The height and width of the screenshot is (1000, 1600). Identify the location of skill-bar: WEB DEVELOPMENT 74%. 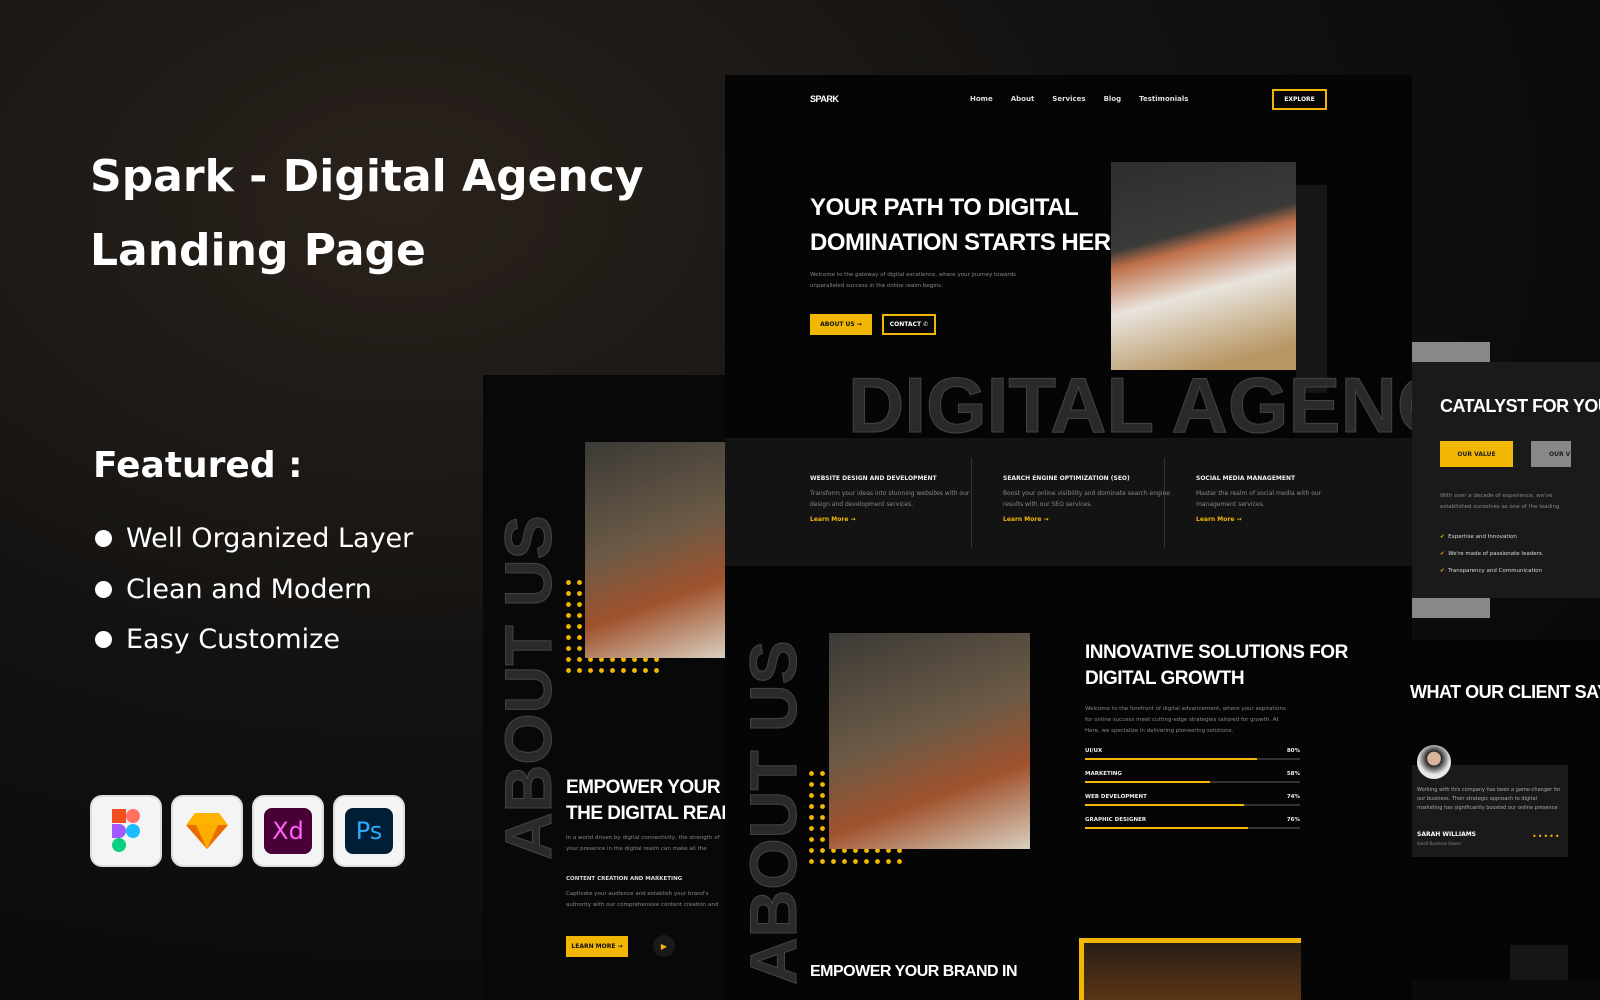
(1192, 800).